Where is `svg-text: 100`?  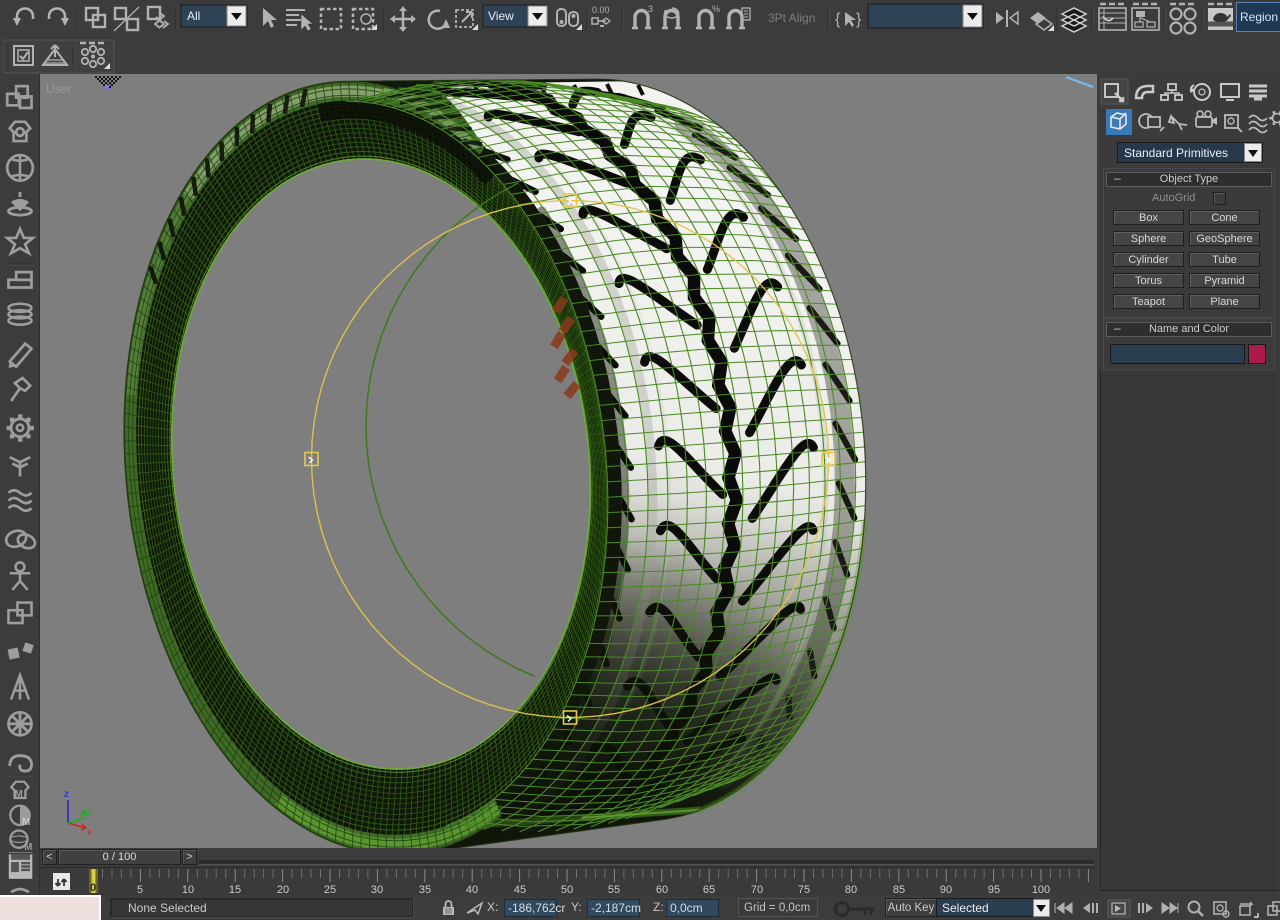 svg-text: 100 is located at coordinates (1041, 889).